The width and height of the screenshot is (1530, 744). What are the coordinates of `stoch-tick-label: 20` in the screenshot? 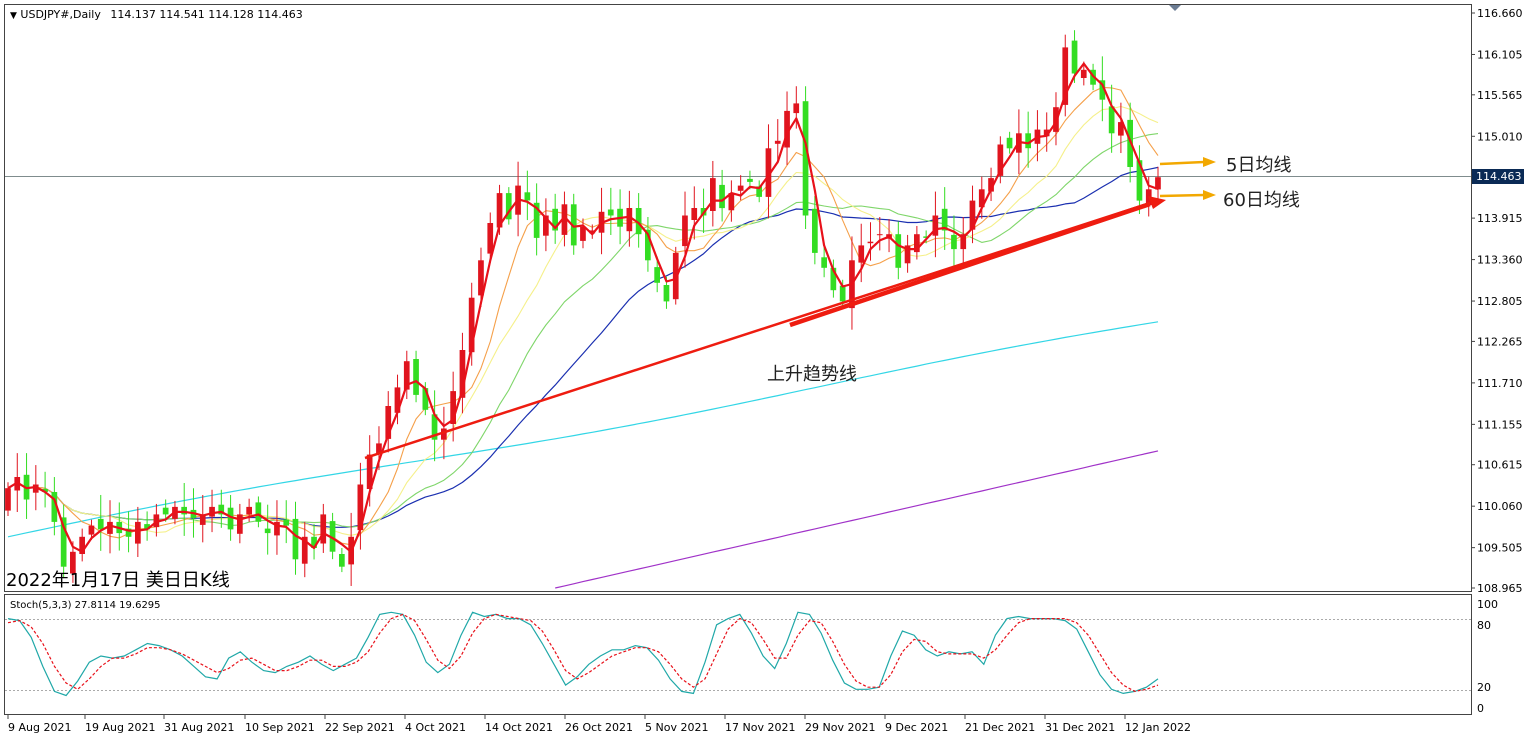 It's located at (1484, 687).